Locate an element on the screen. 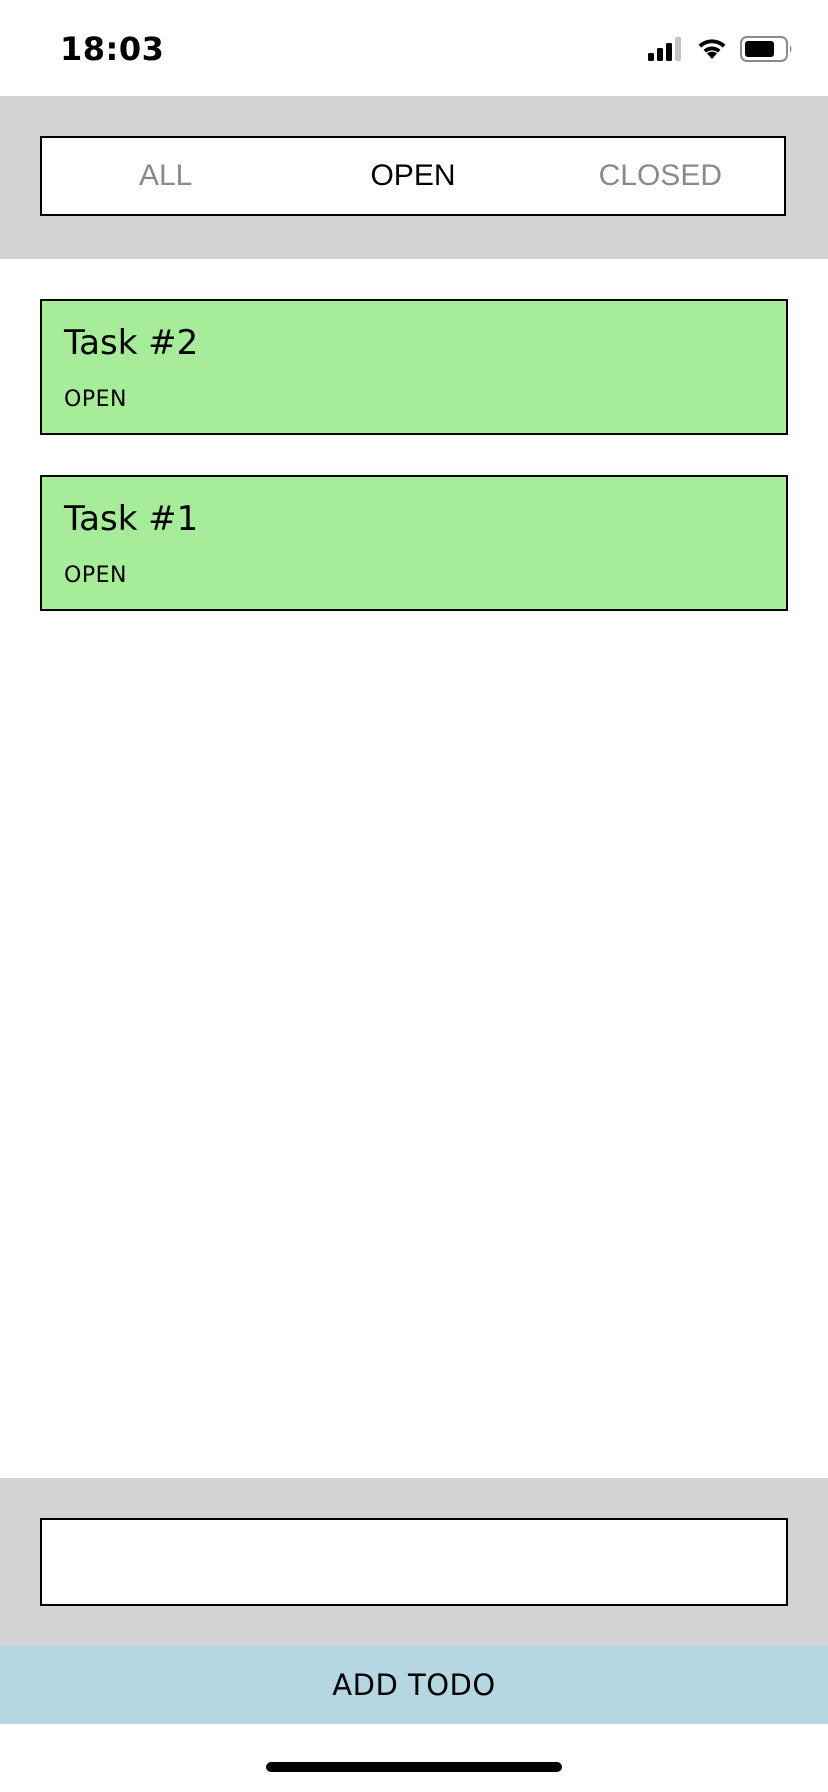 The width and height of the screenshot is (828, 1792). tab-all: ALL is located at coordinates (165, 176).